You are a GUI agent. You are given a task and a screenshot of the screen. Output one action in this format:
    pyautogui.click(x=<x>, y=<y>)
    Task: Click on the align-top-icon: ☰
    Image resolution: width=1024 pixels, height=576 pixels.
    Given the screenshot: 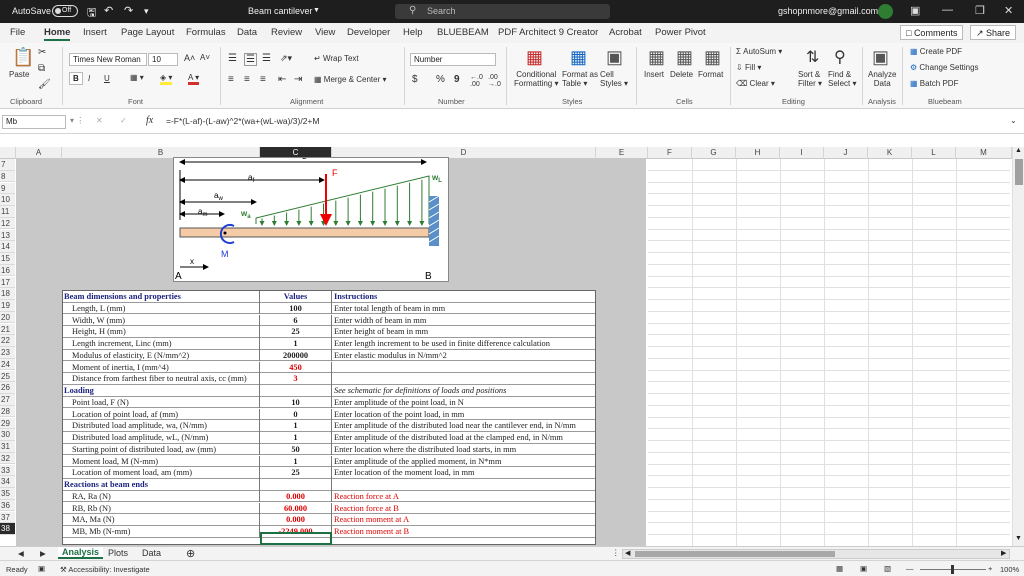 What is the action you would take?
    pyautogui.click(x=232, y=58)
    